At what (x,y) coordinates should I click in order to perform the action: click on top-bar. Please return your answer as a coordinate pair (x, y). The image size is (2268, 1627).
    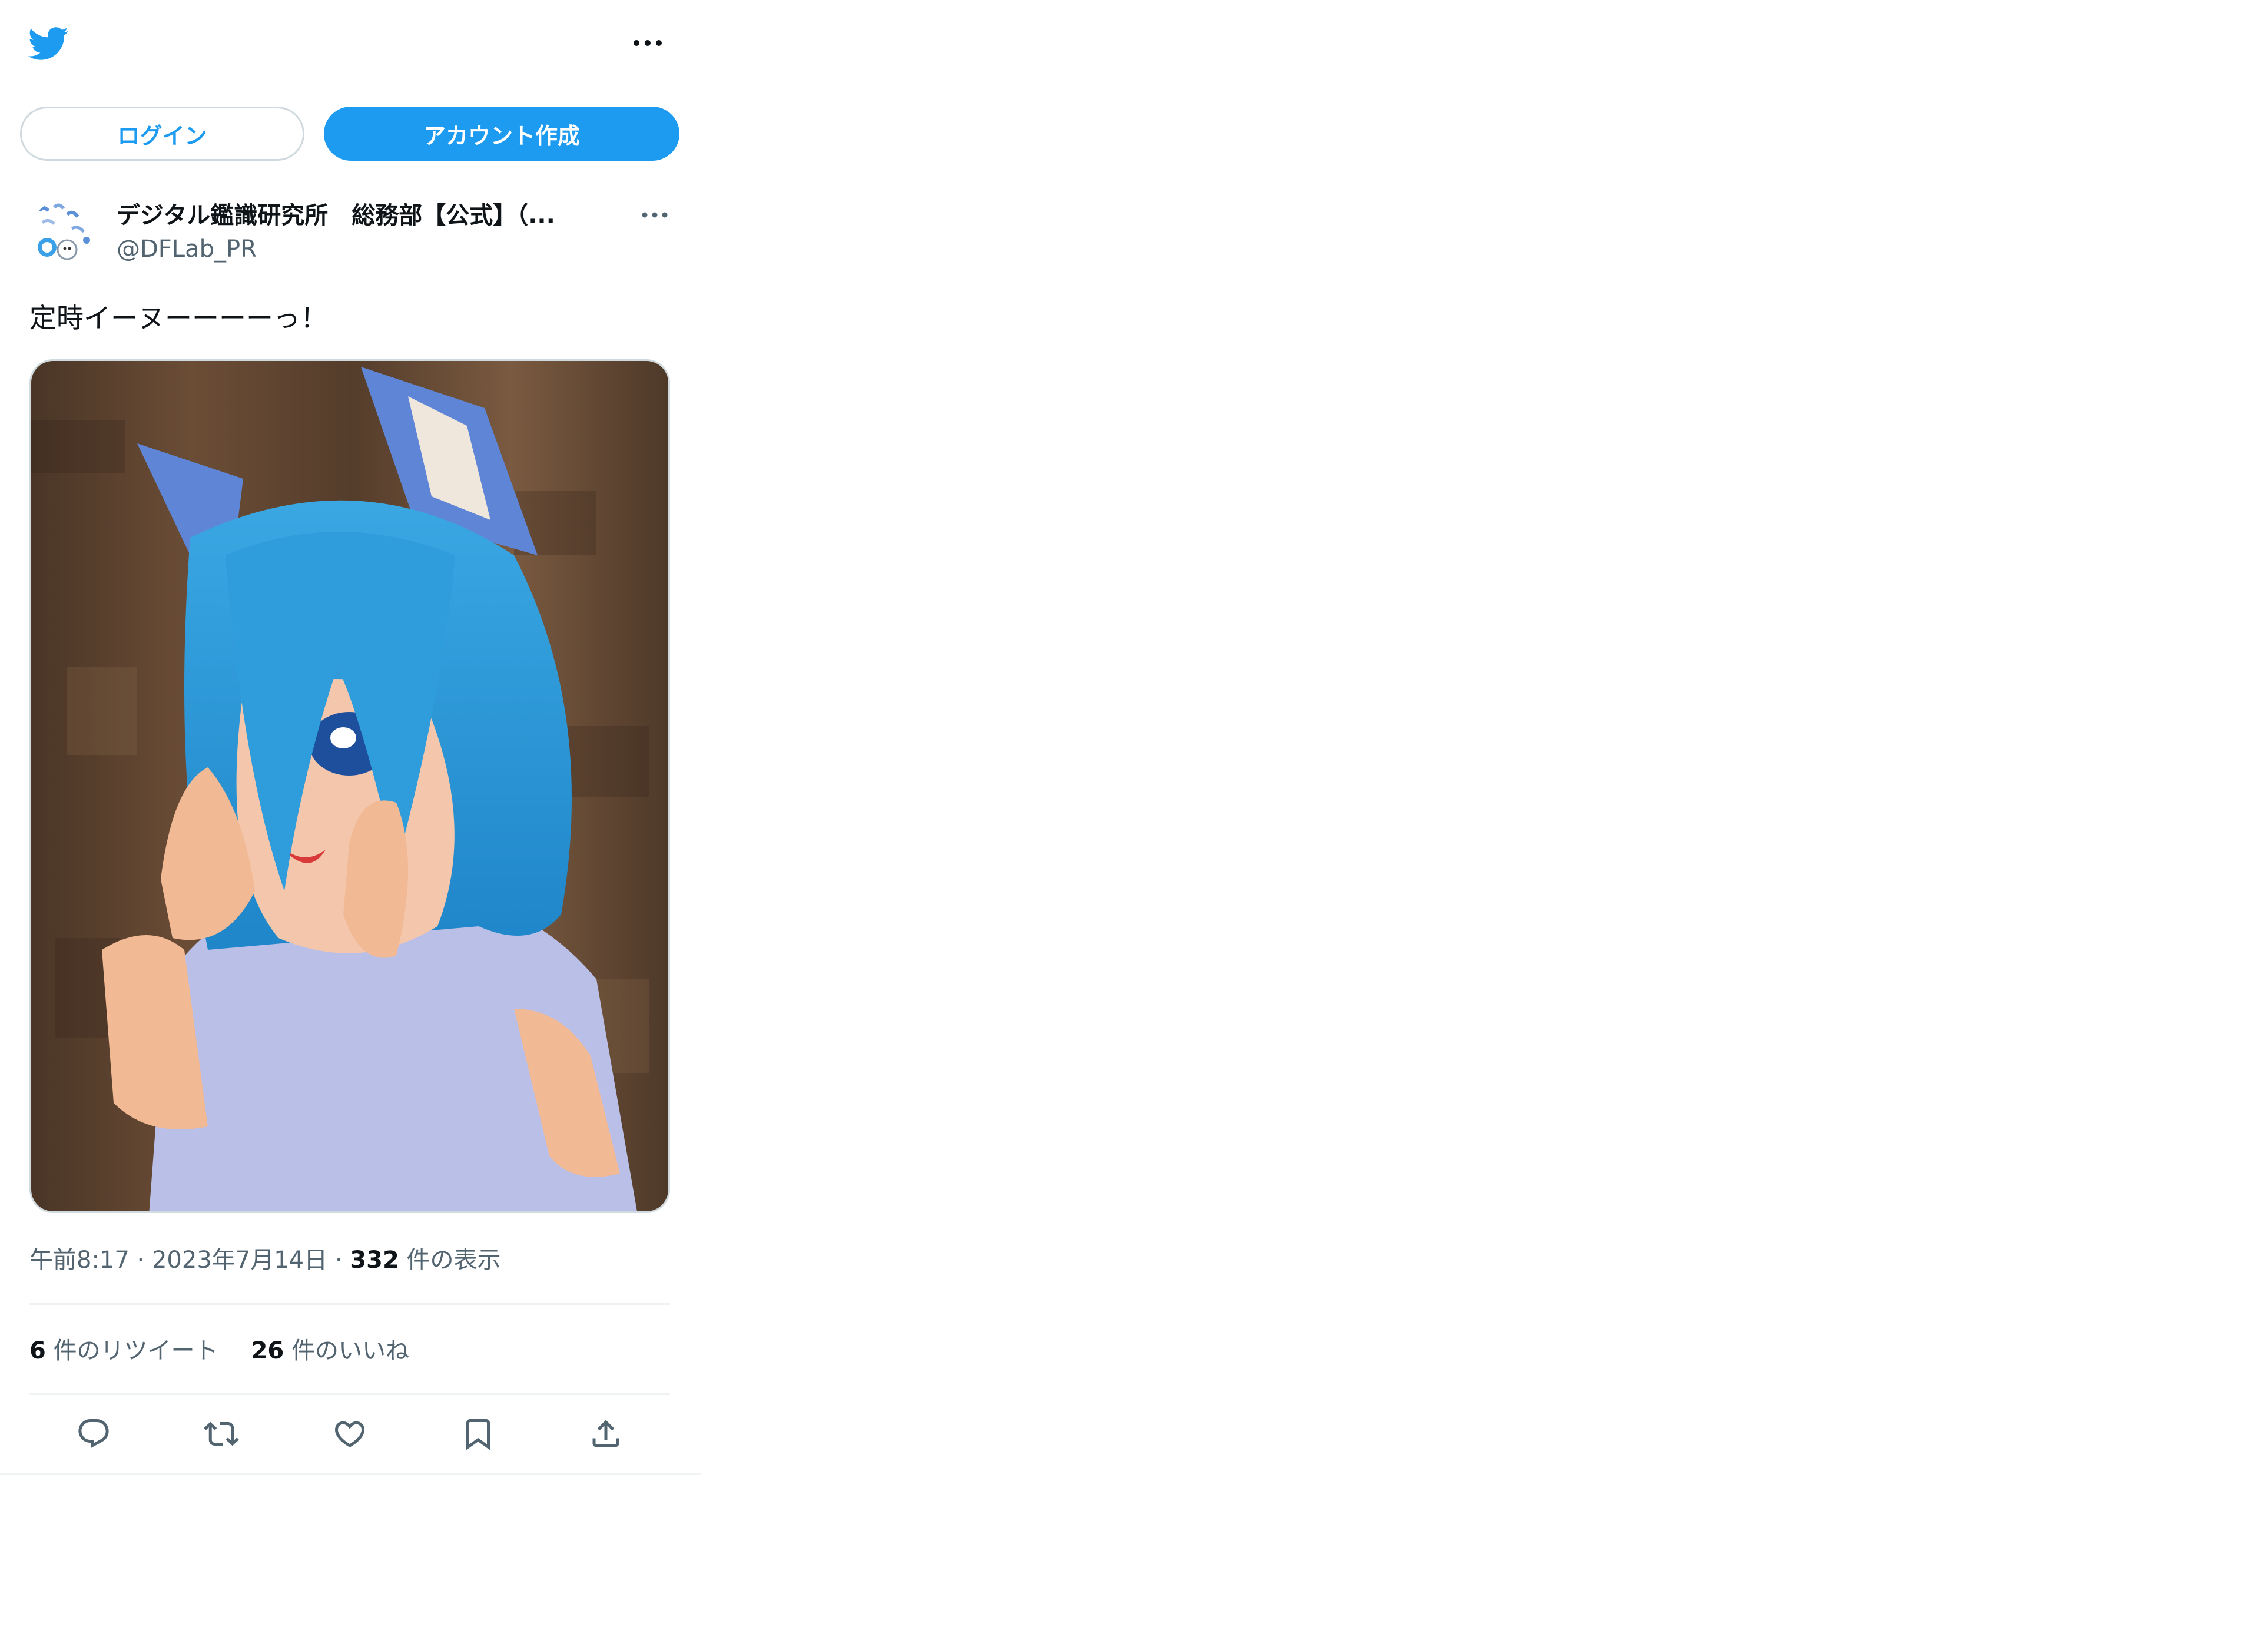
    Looking at the image, I should click on (350, 44).